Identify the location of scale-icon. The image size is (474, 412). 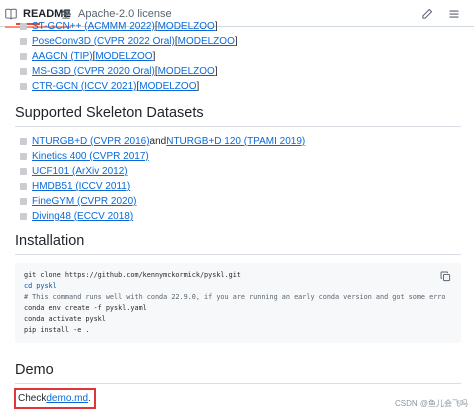
(66, 13).